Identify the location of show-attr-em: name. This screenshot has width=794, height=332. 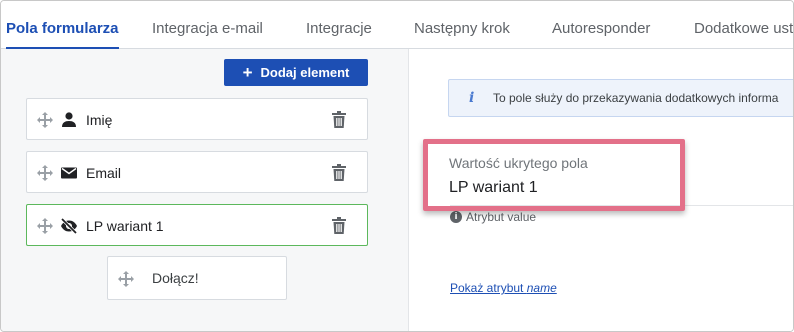
(541, 288).